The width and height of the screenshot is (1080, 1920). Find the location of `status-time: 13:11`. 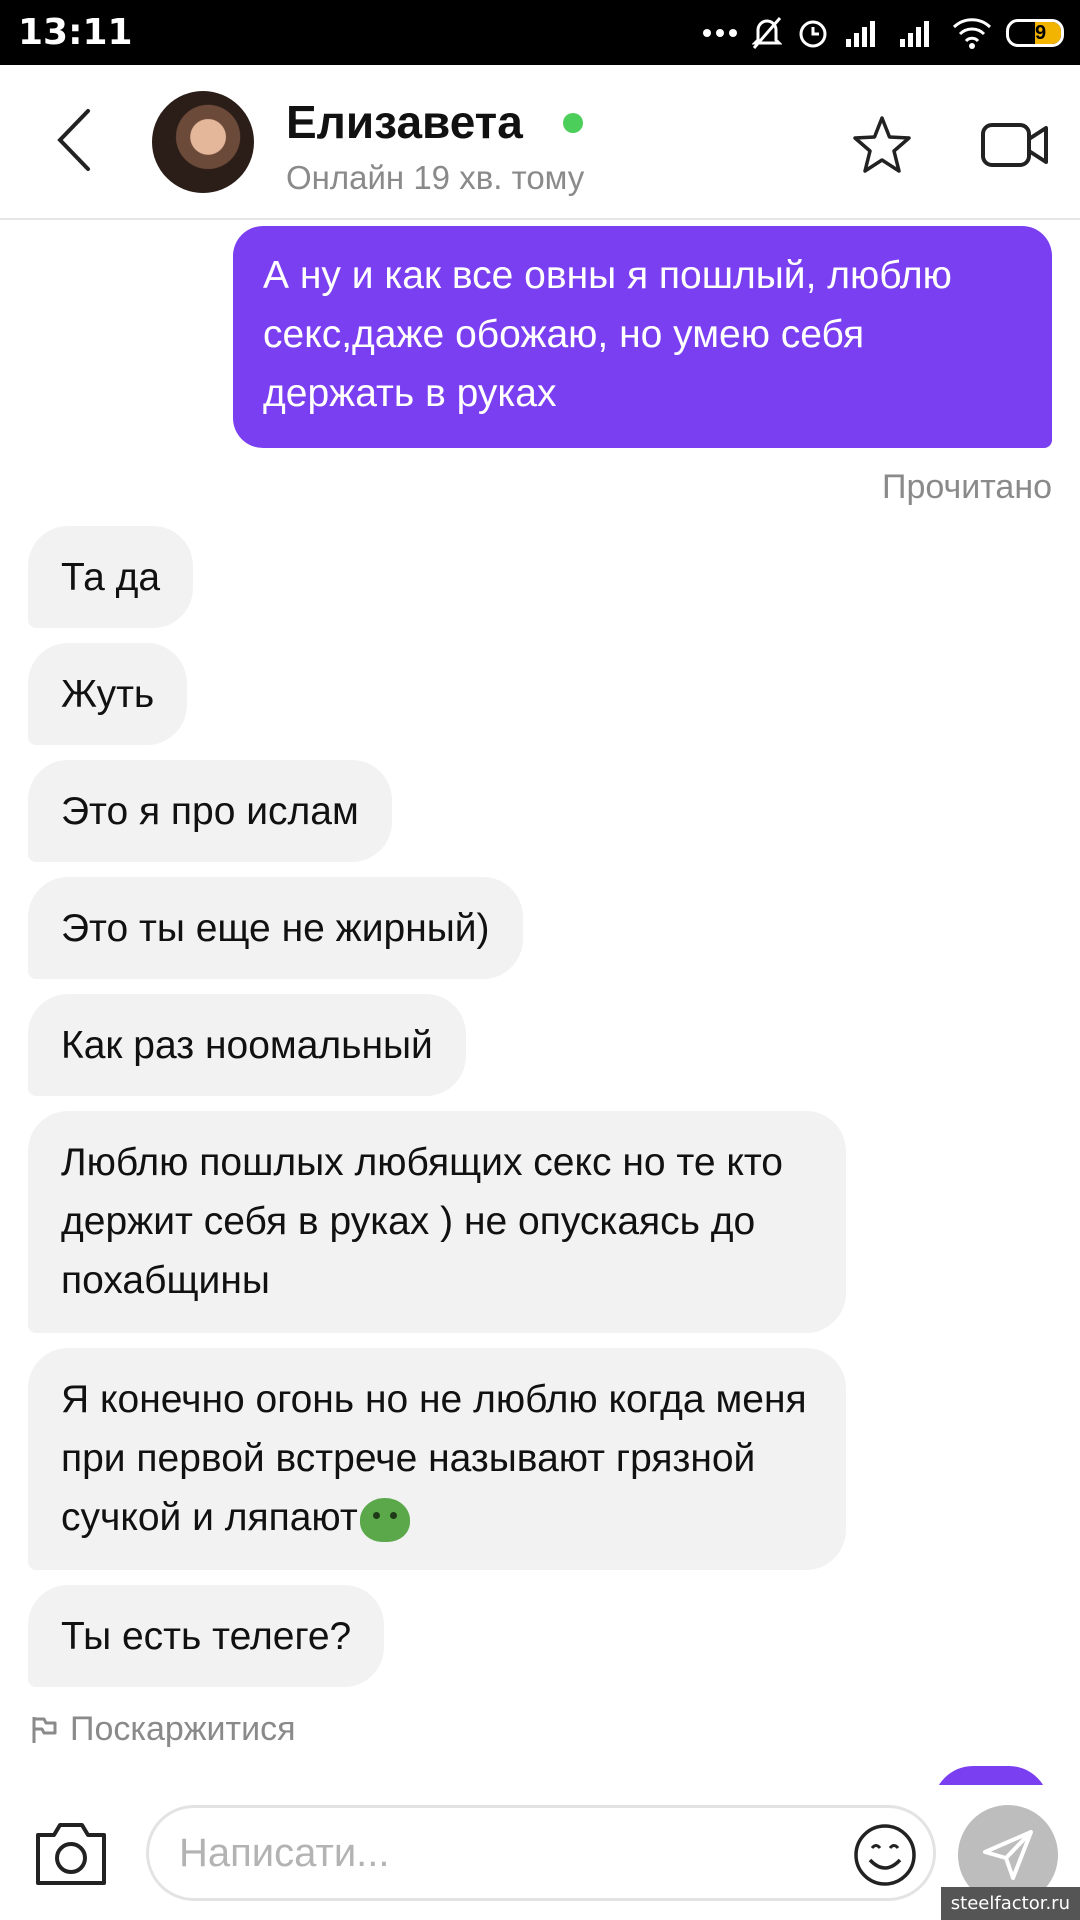

status-time: 13:11 is located at coordinates (75, 32).